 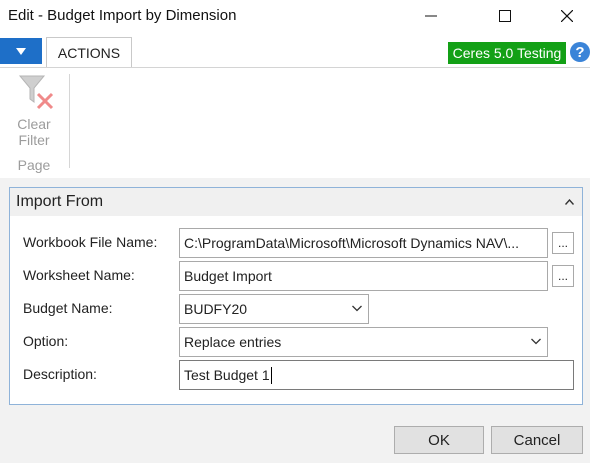 I want to click on budget-name-label: Budget Name:, so click(x=68, y=308).